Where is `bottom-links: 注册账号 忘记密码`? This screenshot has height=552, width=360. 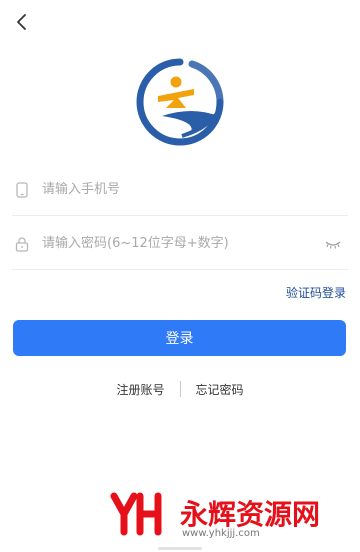
bottom-links: 注册账号 忘记密码 is located at coordinates (180, 389).